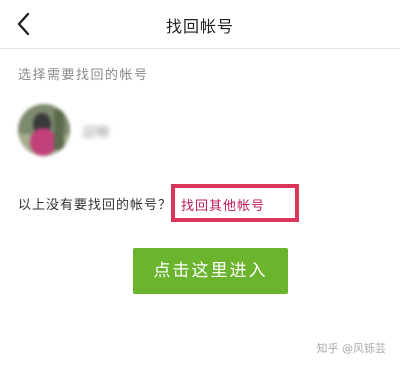  I want to click on account-list-item: 迎晰, so click(168, 135).